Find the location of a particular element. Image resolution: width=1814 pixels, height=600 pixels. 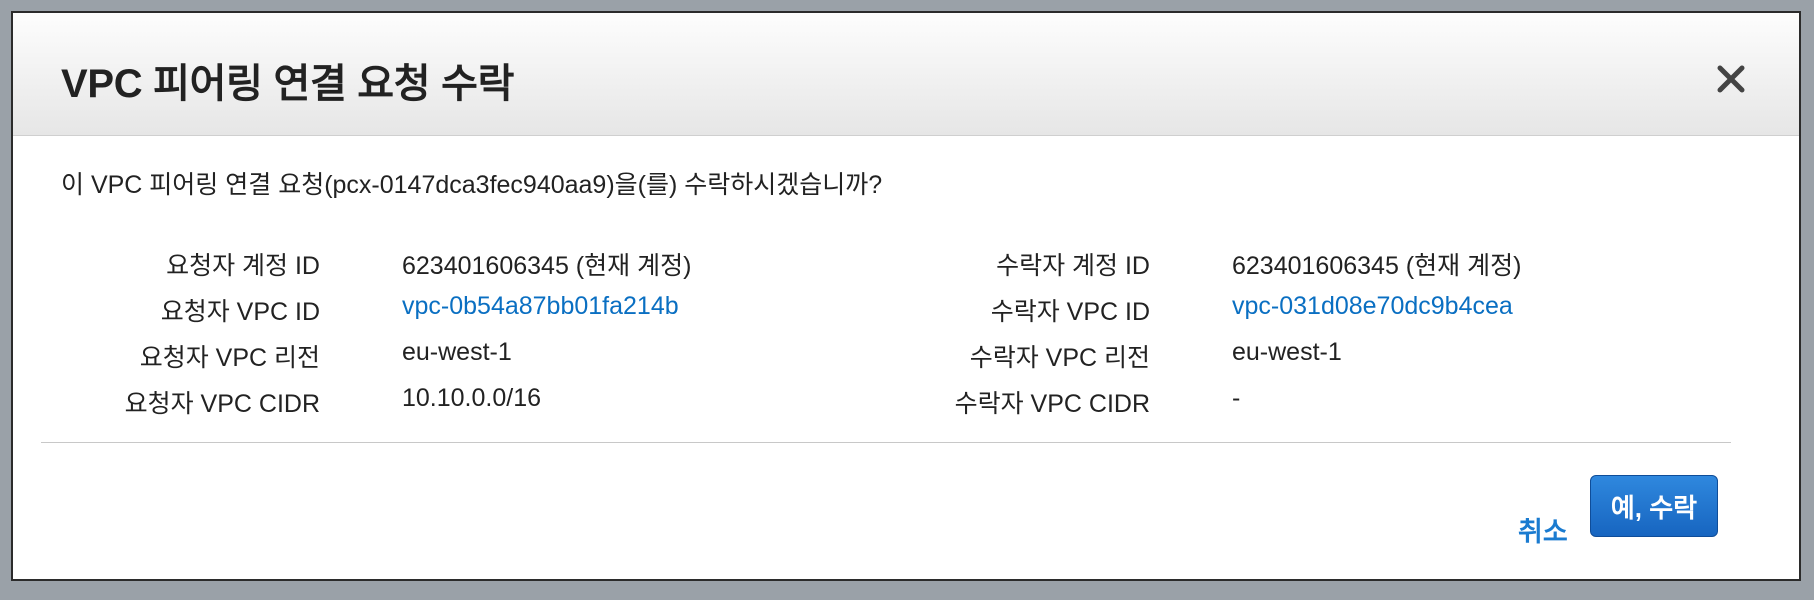

accepter-vpc-region-value: eu-west-1 is located at coordinates (1287, 352).